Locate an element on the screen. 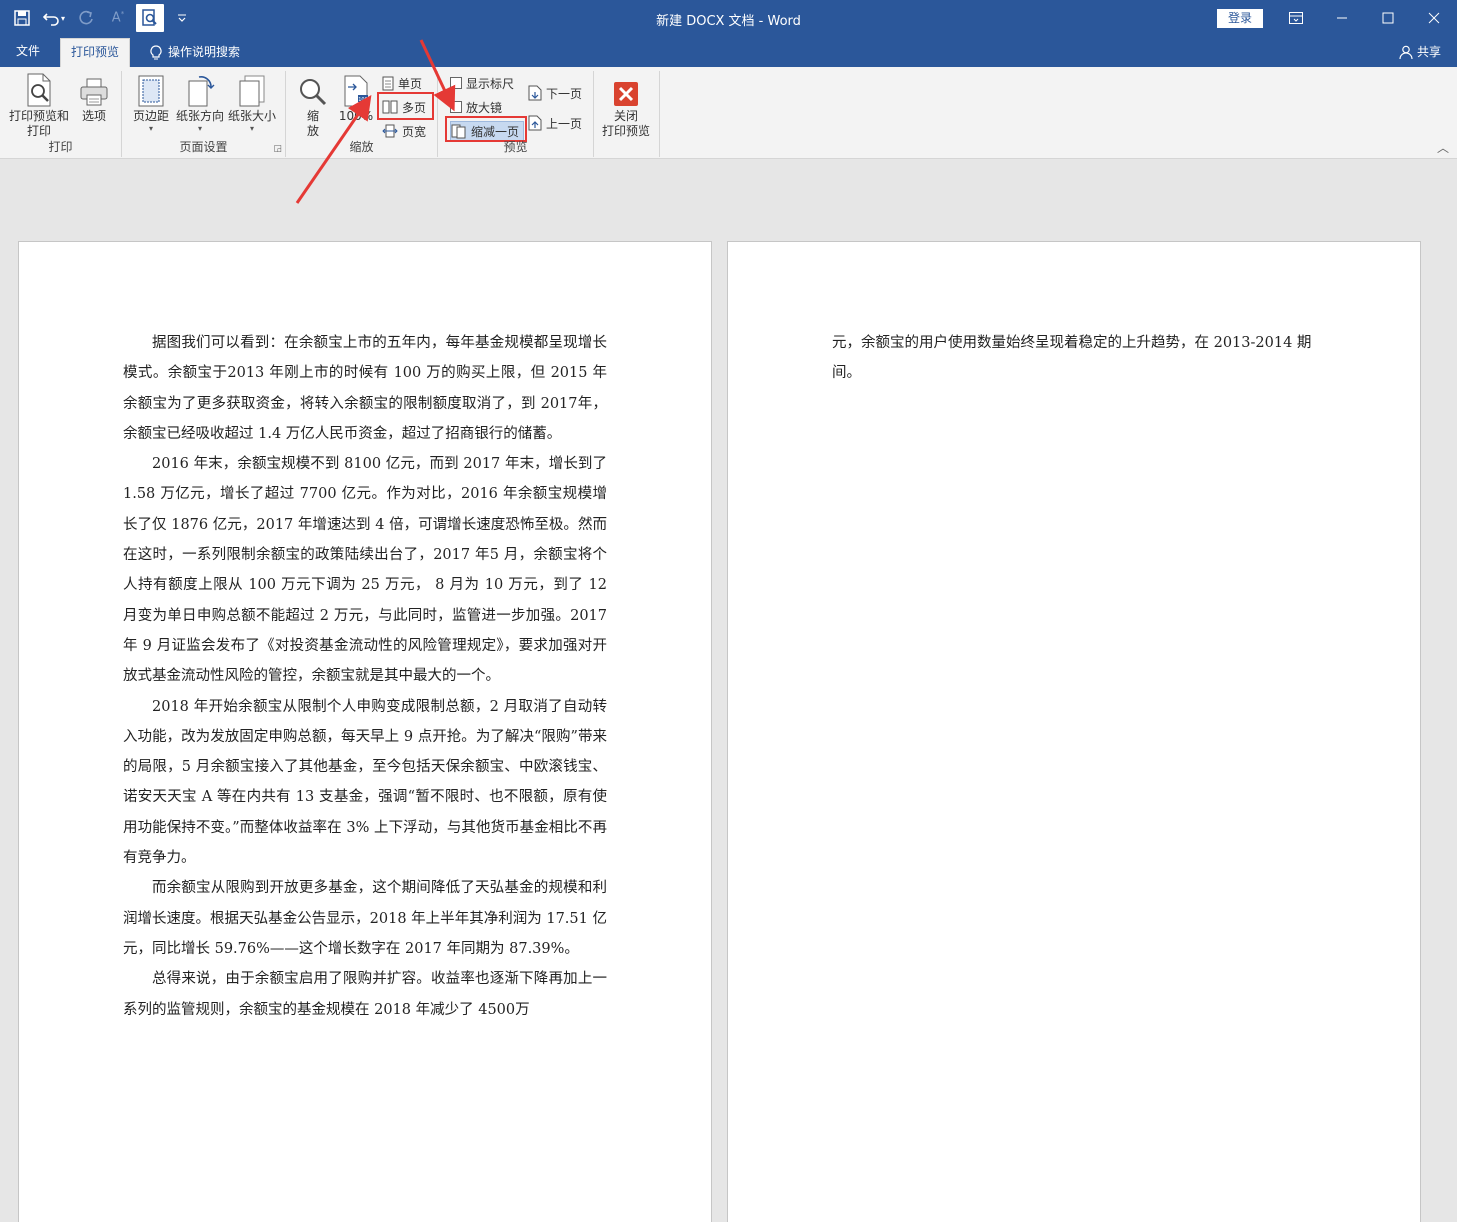 The height and width of the screenshot is (1222, 1457). close-print-preview-button: 关闭 打印预览 is located at coordinates (626, 106).